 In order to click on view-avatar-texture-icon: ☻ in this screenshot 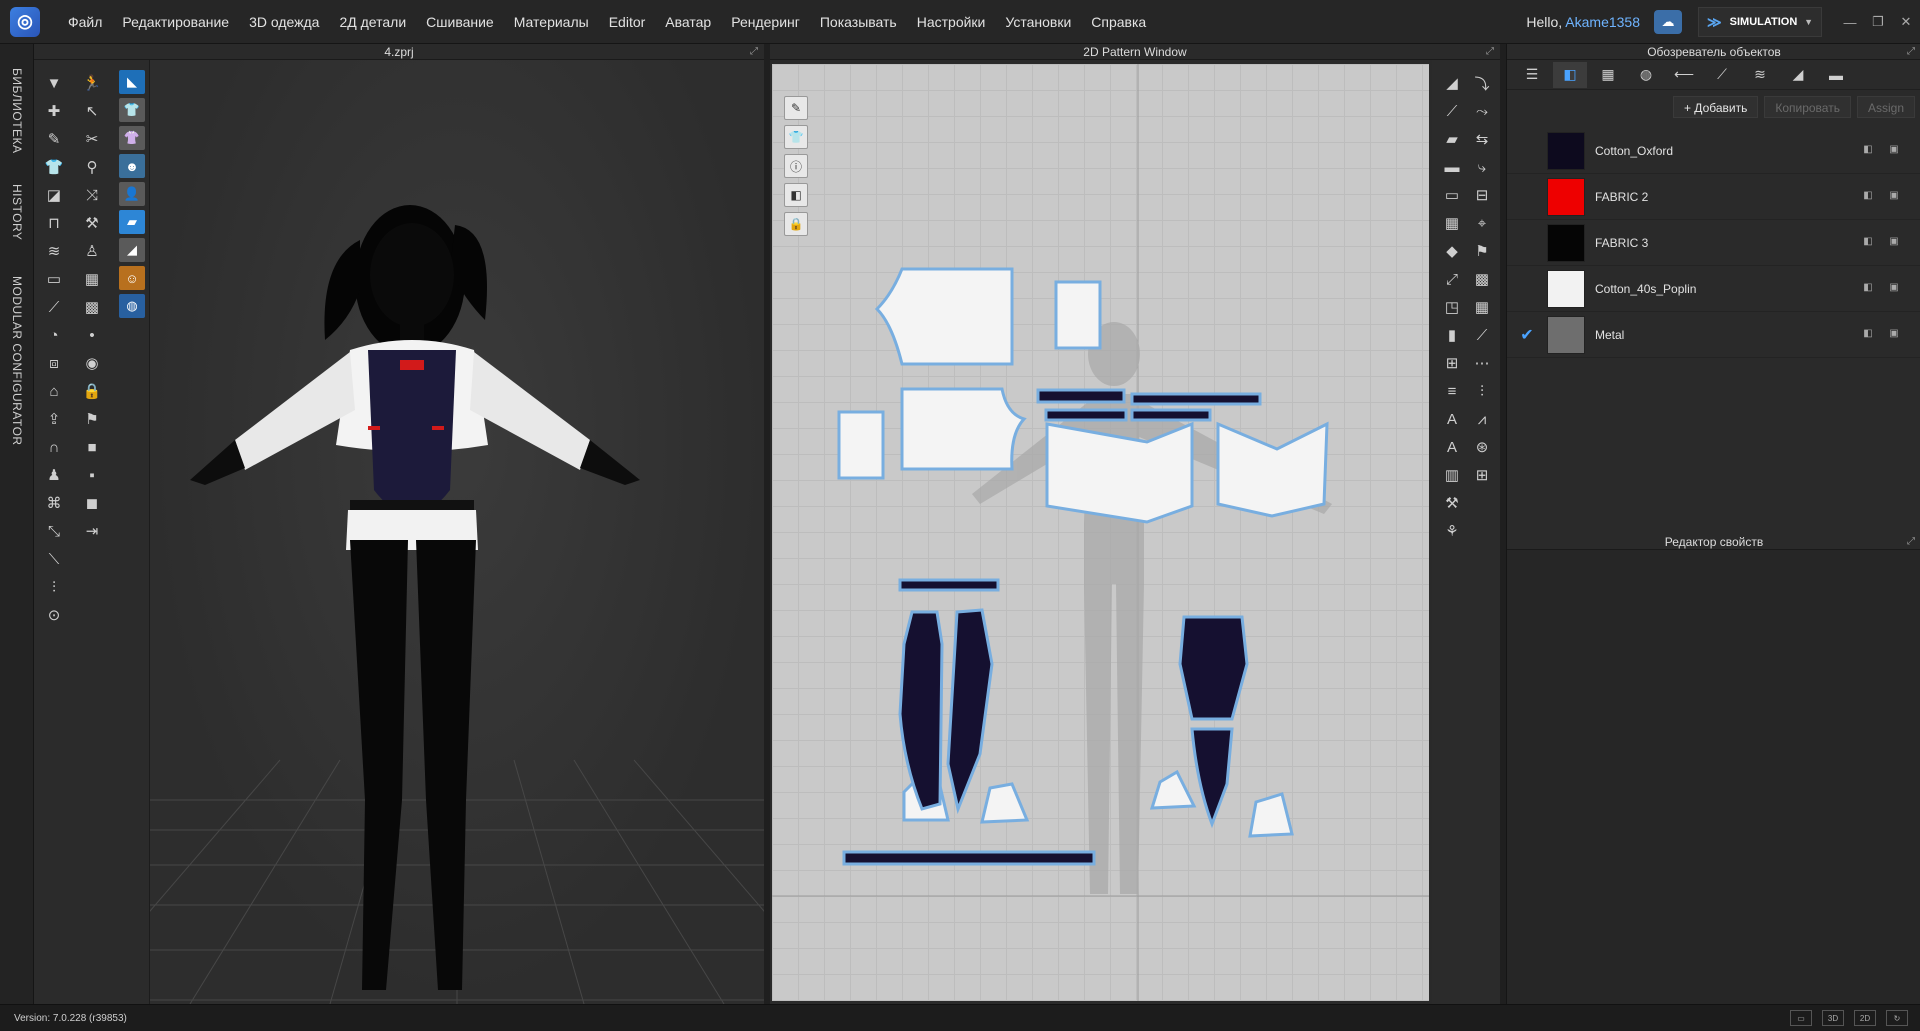, I will do `click(132, 166)`.